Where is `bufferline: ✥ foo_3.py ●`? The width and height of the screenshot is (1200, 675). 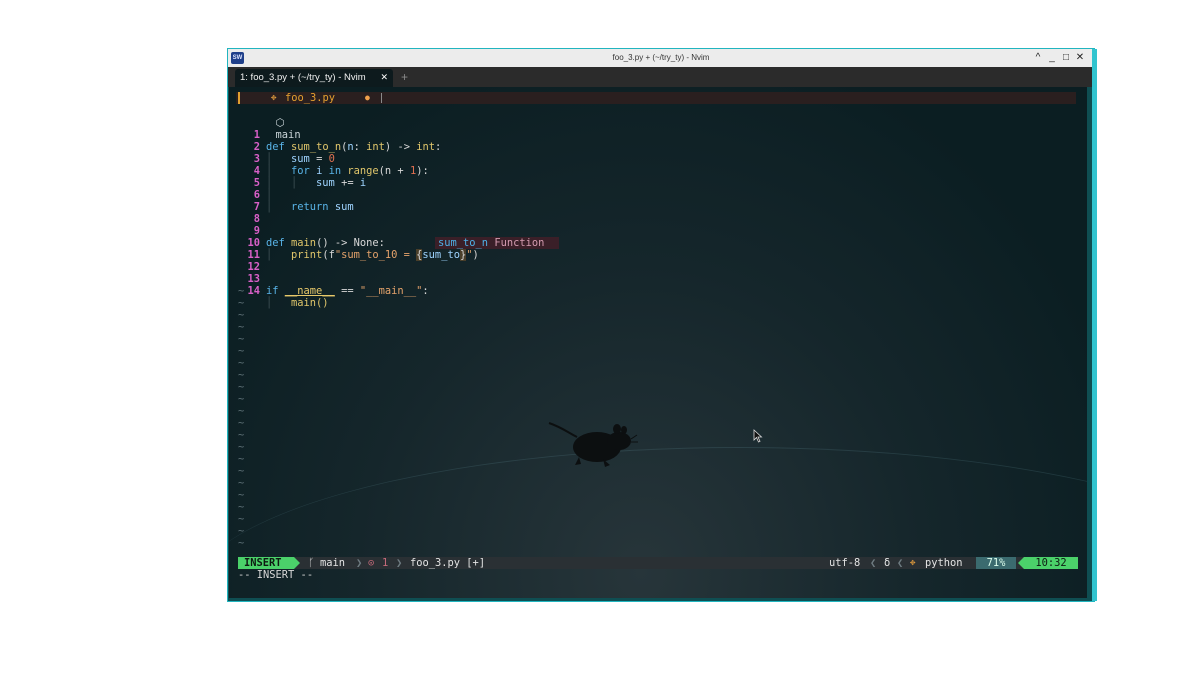
bufferline: ✥ foo_3.py ● is located at coordinates (656, 98).